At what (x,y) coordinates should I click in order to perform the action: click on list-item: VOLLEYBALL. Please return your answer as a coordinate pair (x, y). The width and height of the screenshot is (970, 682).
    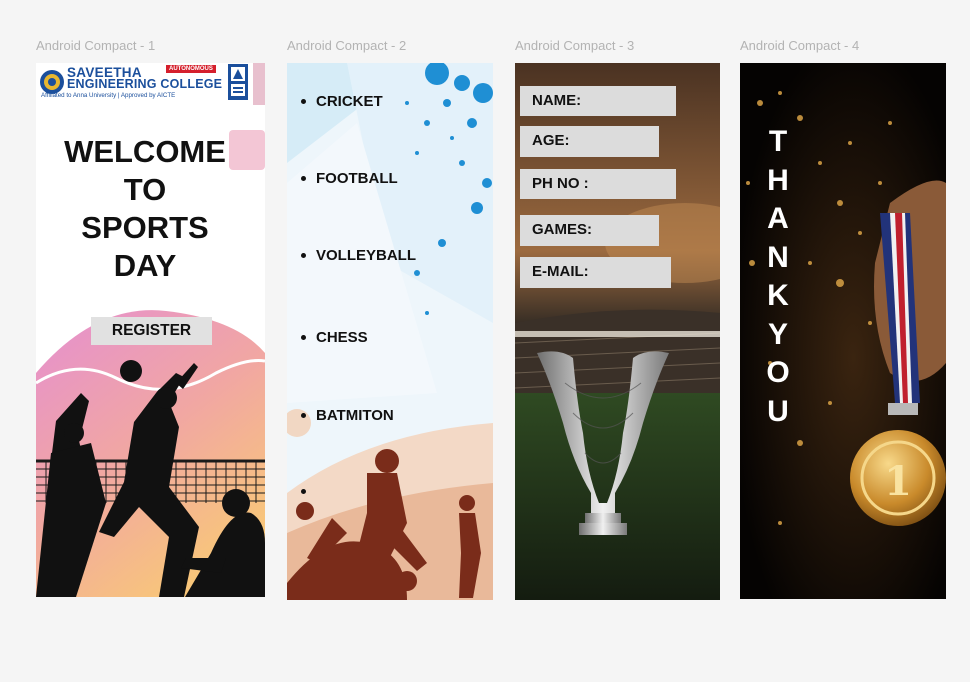
    Looking at the image, I should click on (358, 255).